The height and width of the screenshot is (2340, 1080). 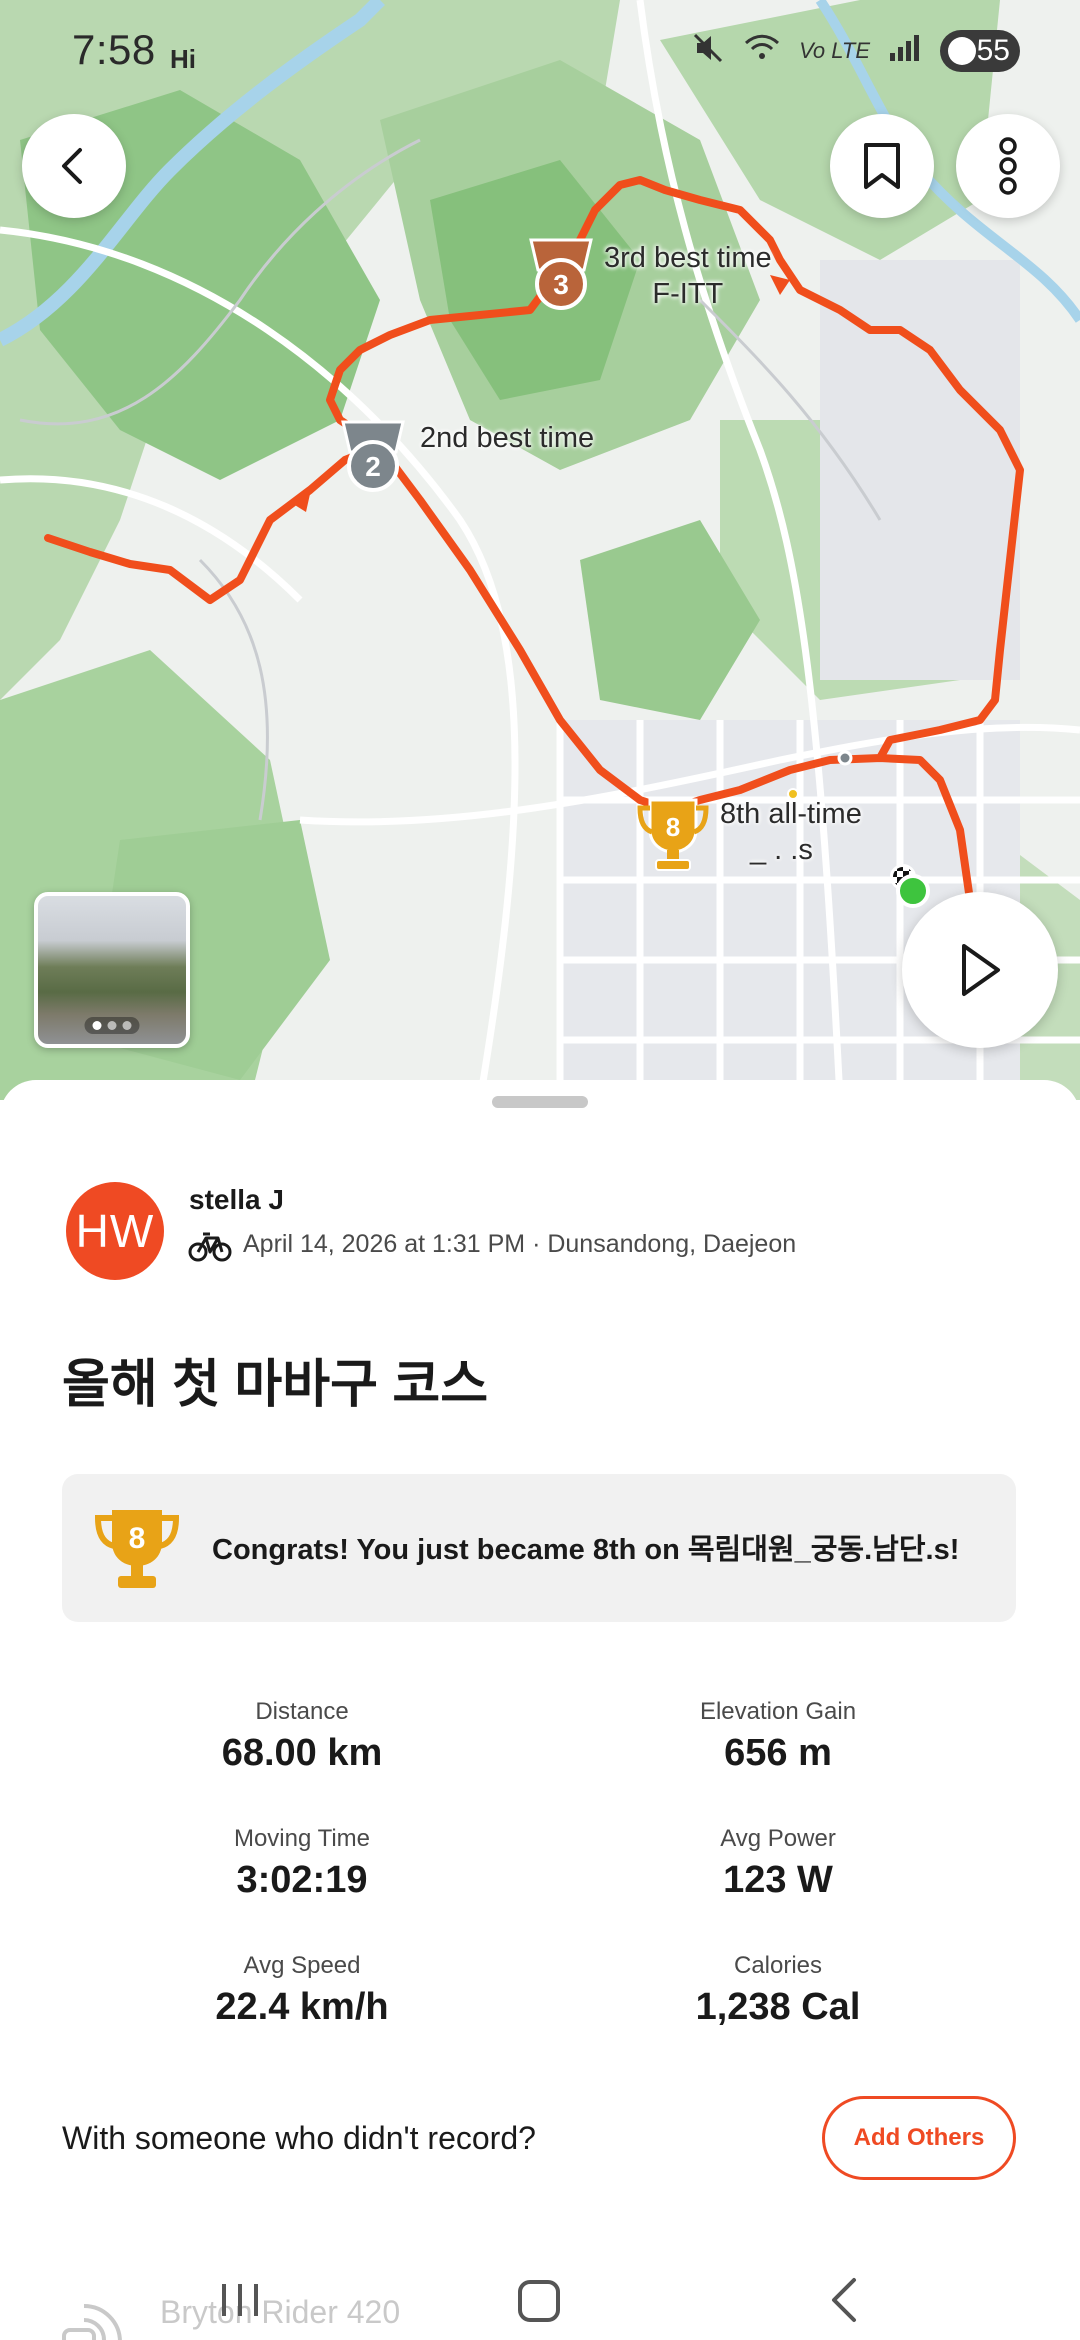 What do you see at coordinates (115, 1231) in the screenshot?
I see `avatar: HW` at bounding box center [115, 1231].